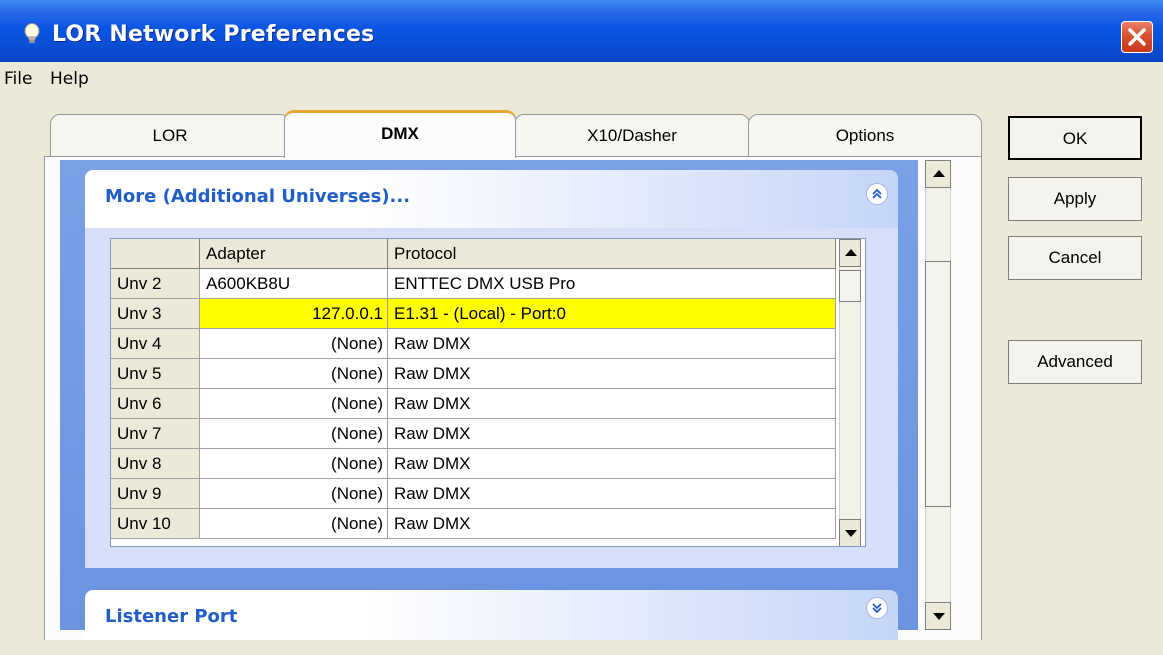  I want to click on apply-button: Apply, so click(1075, 199).